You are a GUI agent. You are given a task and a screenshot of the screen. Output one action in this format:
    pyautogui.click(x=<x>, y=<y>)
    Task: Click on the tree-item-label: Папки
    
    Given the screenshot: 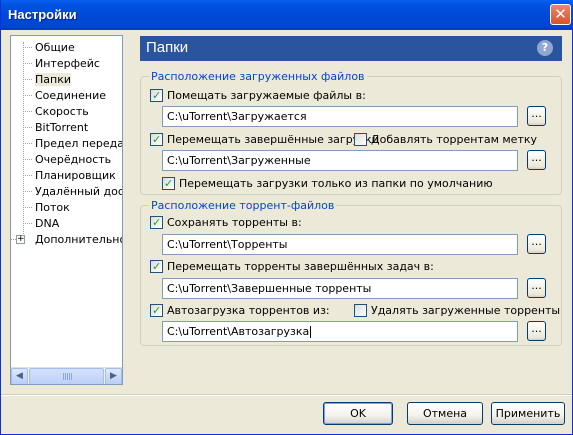 What is the action you would take?
    pyautogui.click(x=53, y=79)
    